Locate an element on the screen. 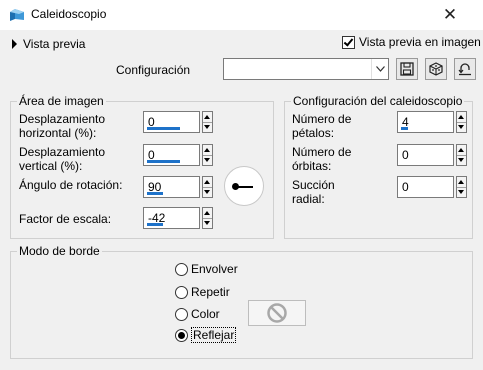 The height and width of the screenshot is (370, 483). h-offset-input: 0 is located at coordinates (171, 122).